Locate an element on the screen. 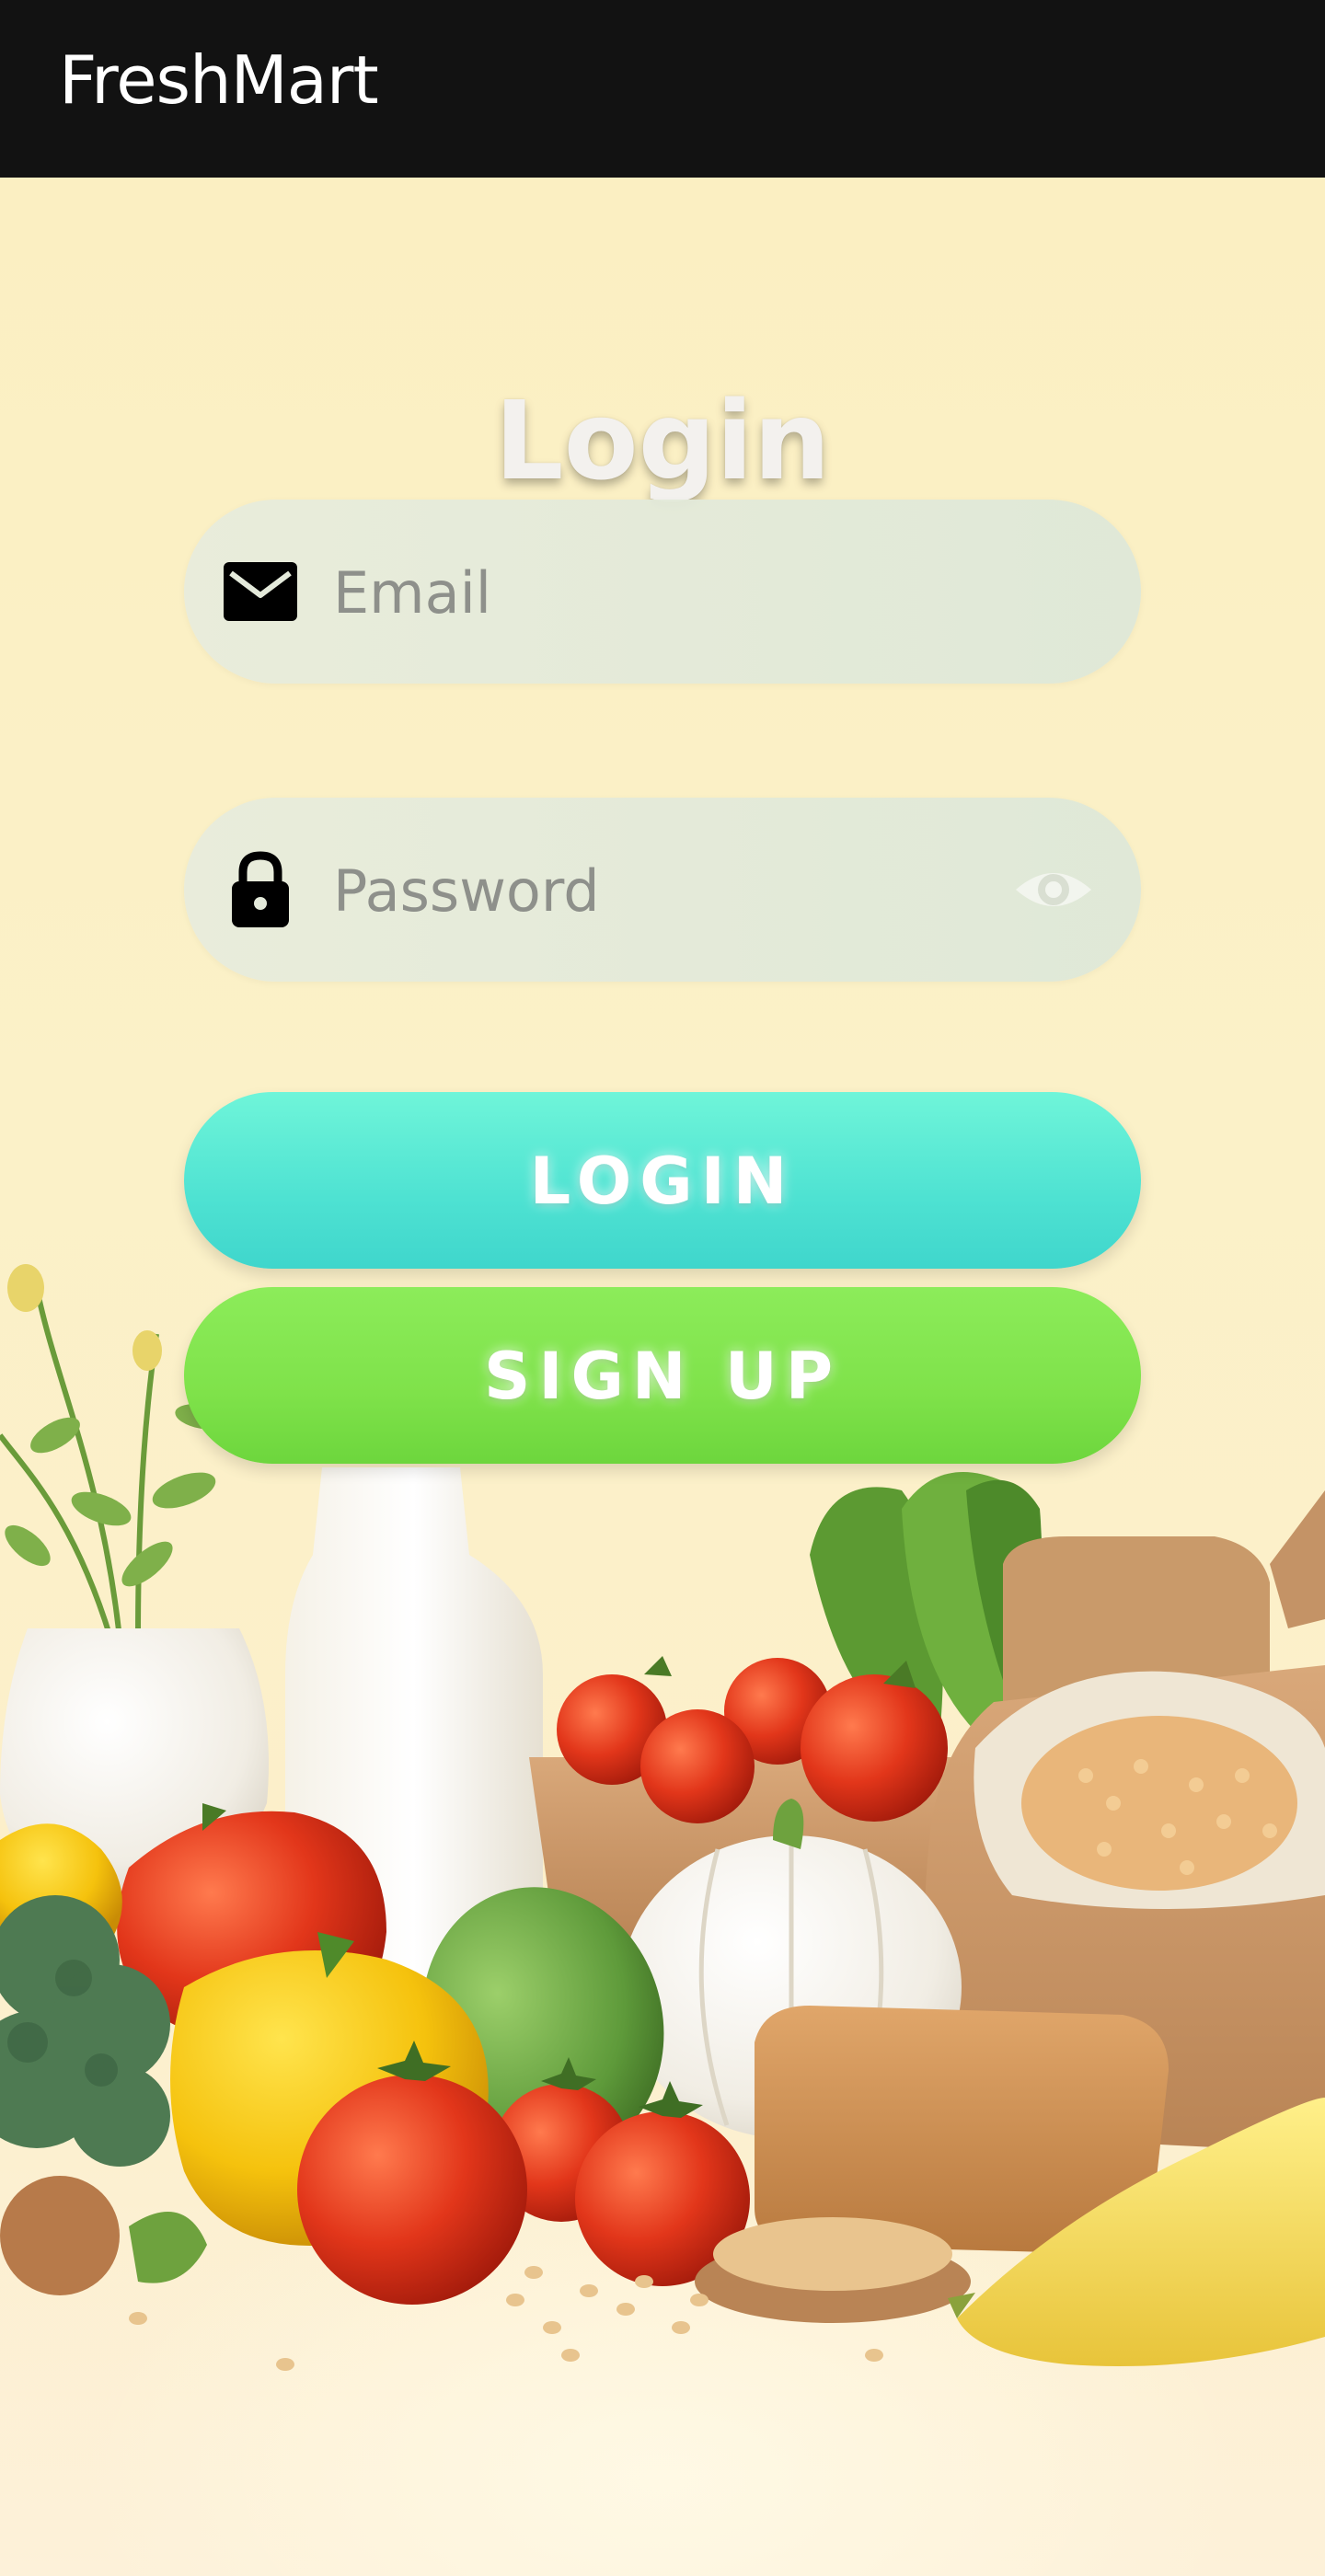  envelope-icon is located at coordinates (260, 591).